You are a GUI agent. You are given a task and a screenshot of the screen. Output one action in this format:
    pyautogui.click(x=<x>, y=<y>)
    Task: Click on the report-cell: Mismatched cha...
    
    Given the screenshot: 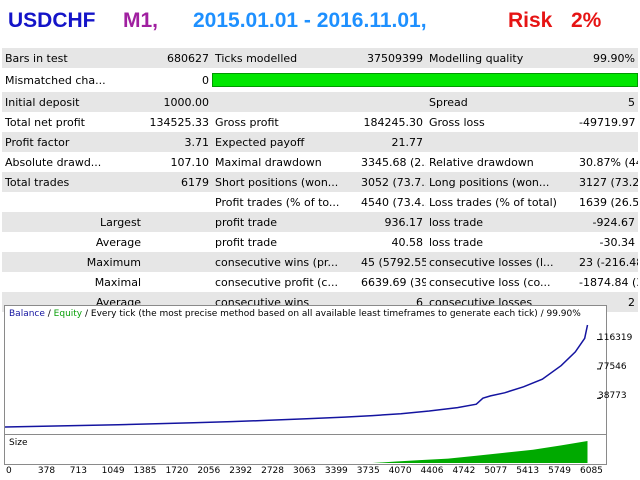 What is the action you would take?
    pyautogui.click(x=73, y=80)
    